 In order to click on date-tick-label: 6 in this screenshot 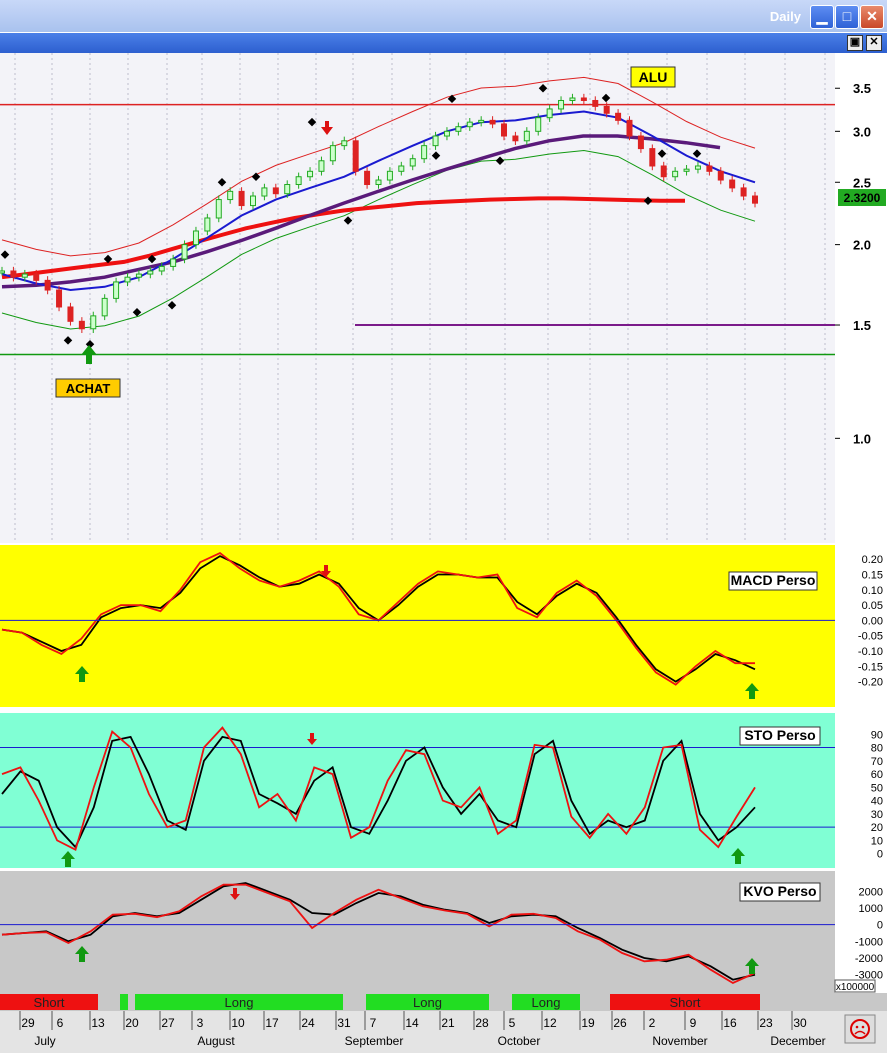, I will do `click(60, 1023)`.